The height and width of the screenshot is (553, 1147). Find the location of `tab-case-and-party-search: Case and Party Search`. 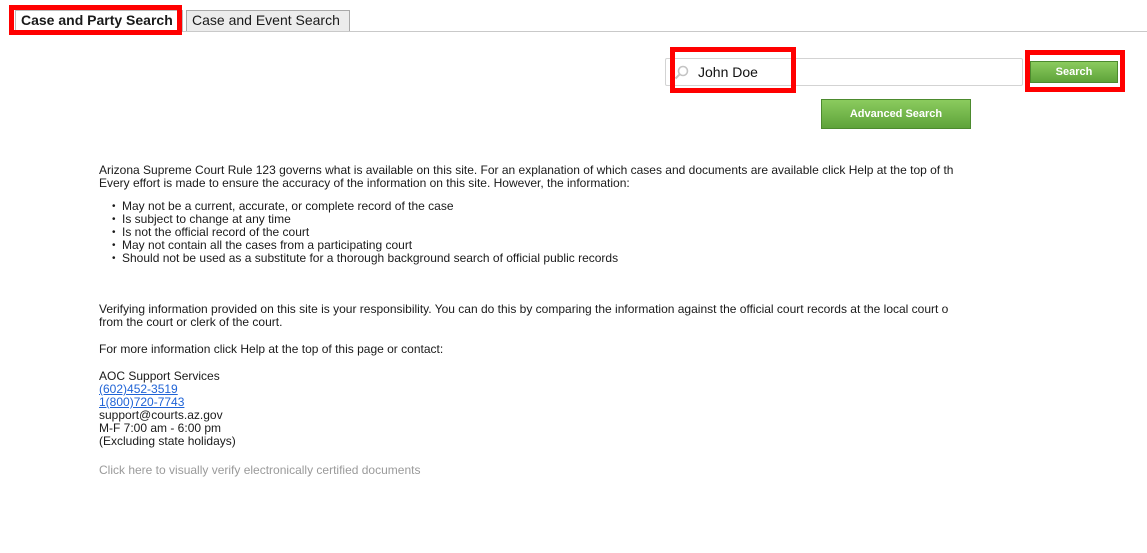

tab-case-and-party-search: Case and Party Search is located at coordinates (99, 21).